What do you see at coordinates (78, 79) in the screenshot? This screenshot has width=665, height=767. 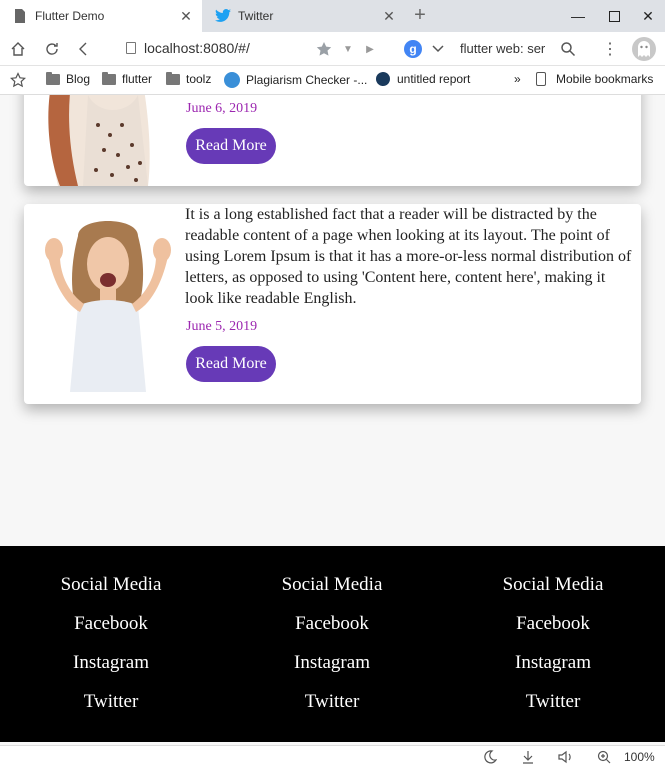 I see `bookmark-label: Blog` at bounding box center [78, 79].